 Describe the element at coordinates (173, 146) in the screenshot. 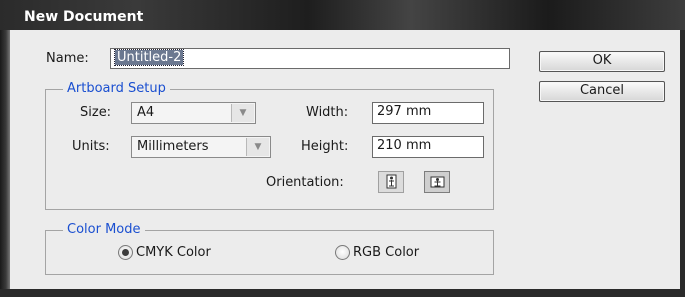

I see `units-value: Millimeters` at that location.